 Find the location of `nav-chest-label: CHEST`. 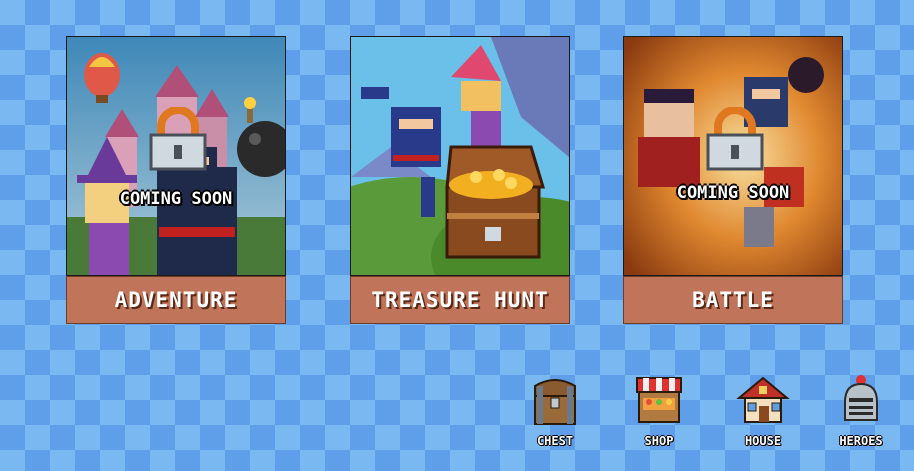

nav-chest-label: CHEST is located at coordinates (555, 441).